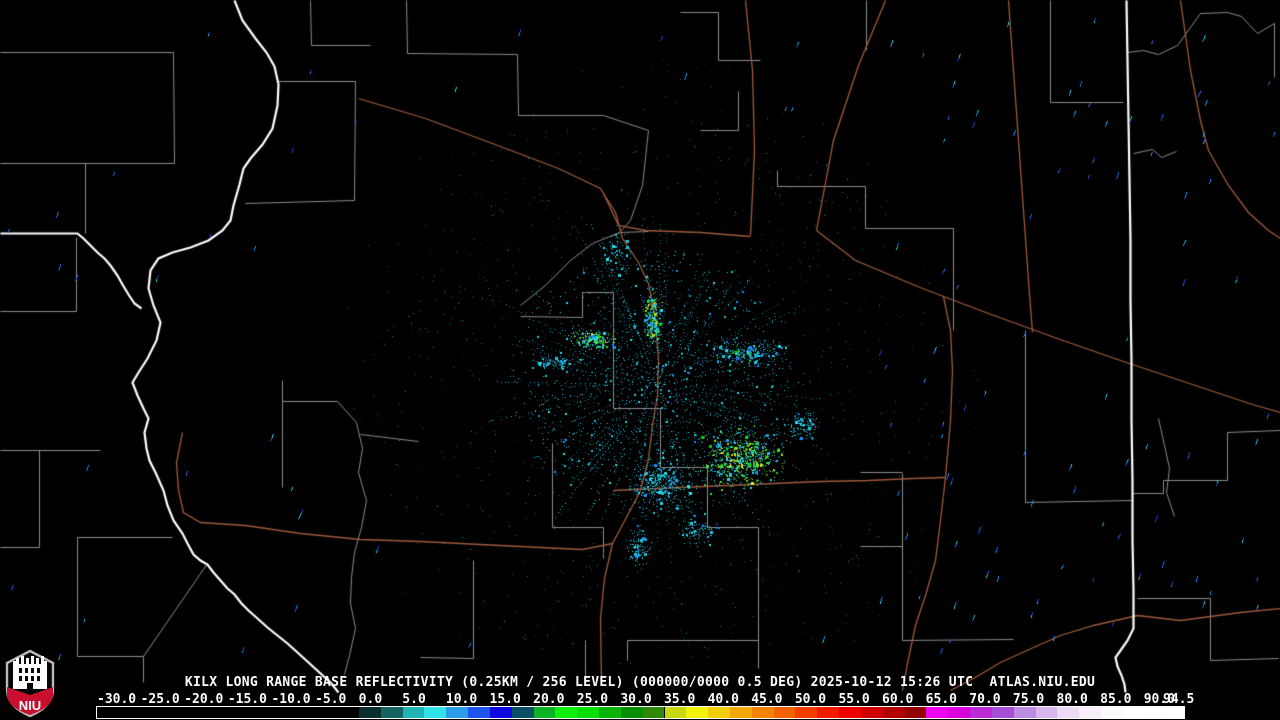  What do you see at coordinates (767, 699) in the screenshot?
I see `colorbar-tick-label: 45.0` at bounding box center [767, 699].